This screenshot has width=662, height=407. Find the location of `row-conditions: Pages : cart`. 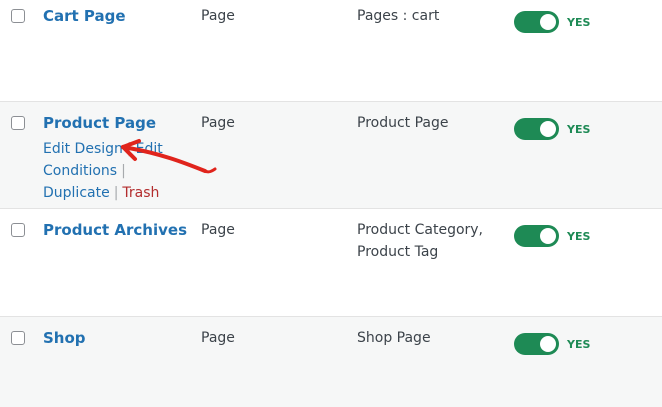

row-conditions: Pages : cart is located at coordinates (398, 16).